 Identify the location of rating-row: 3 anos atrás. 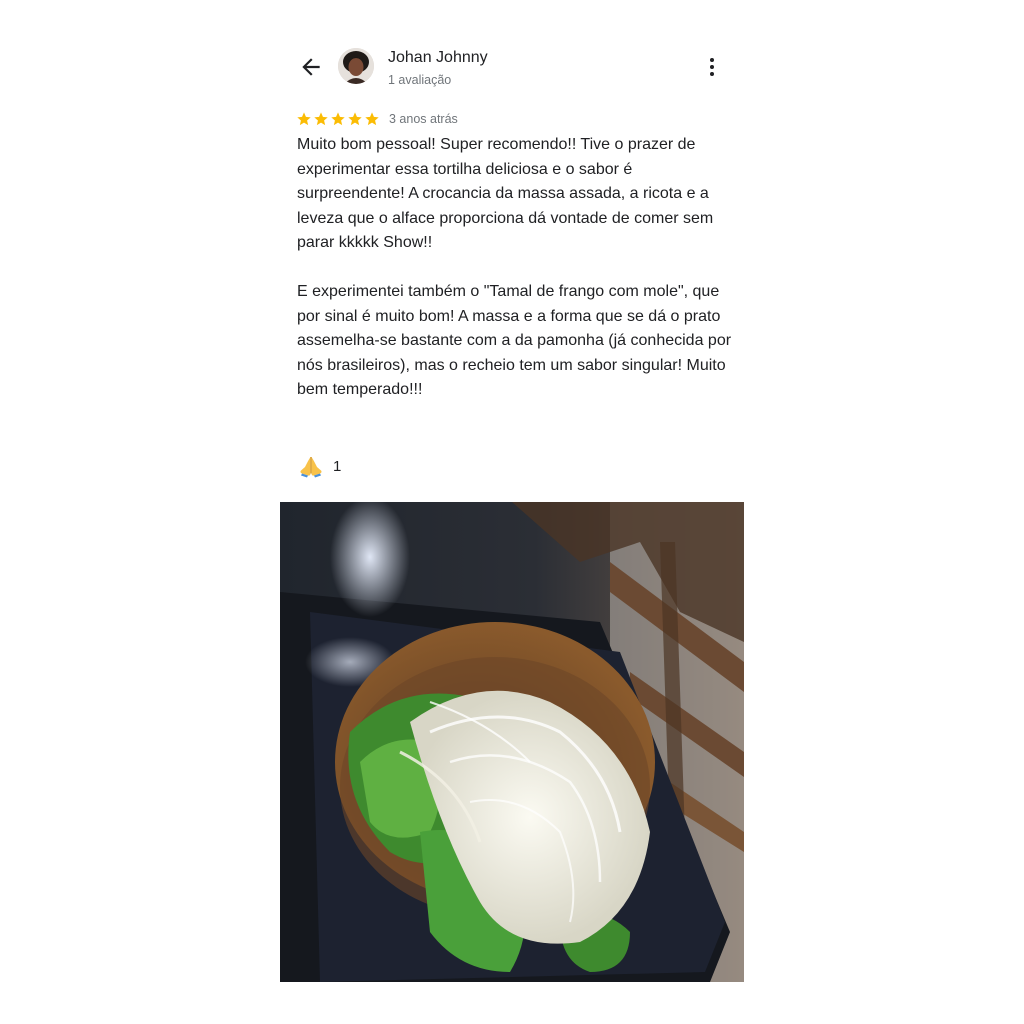
(377, 119).